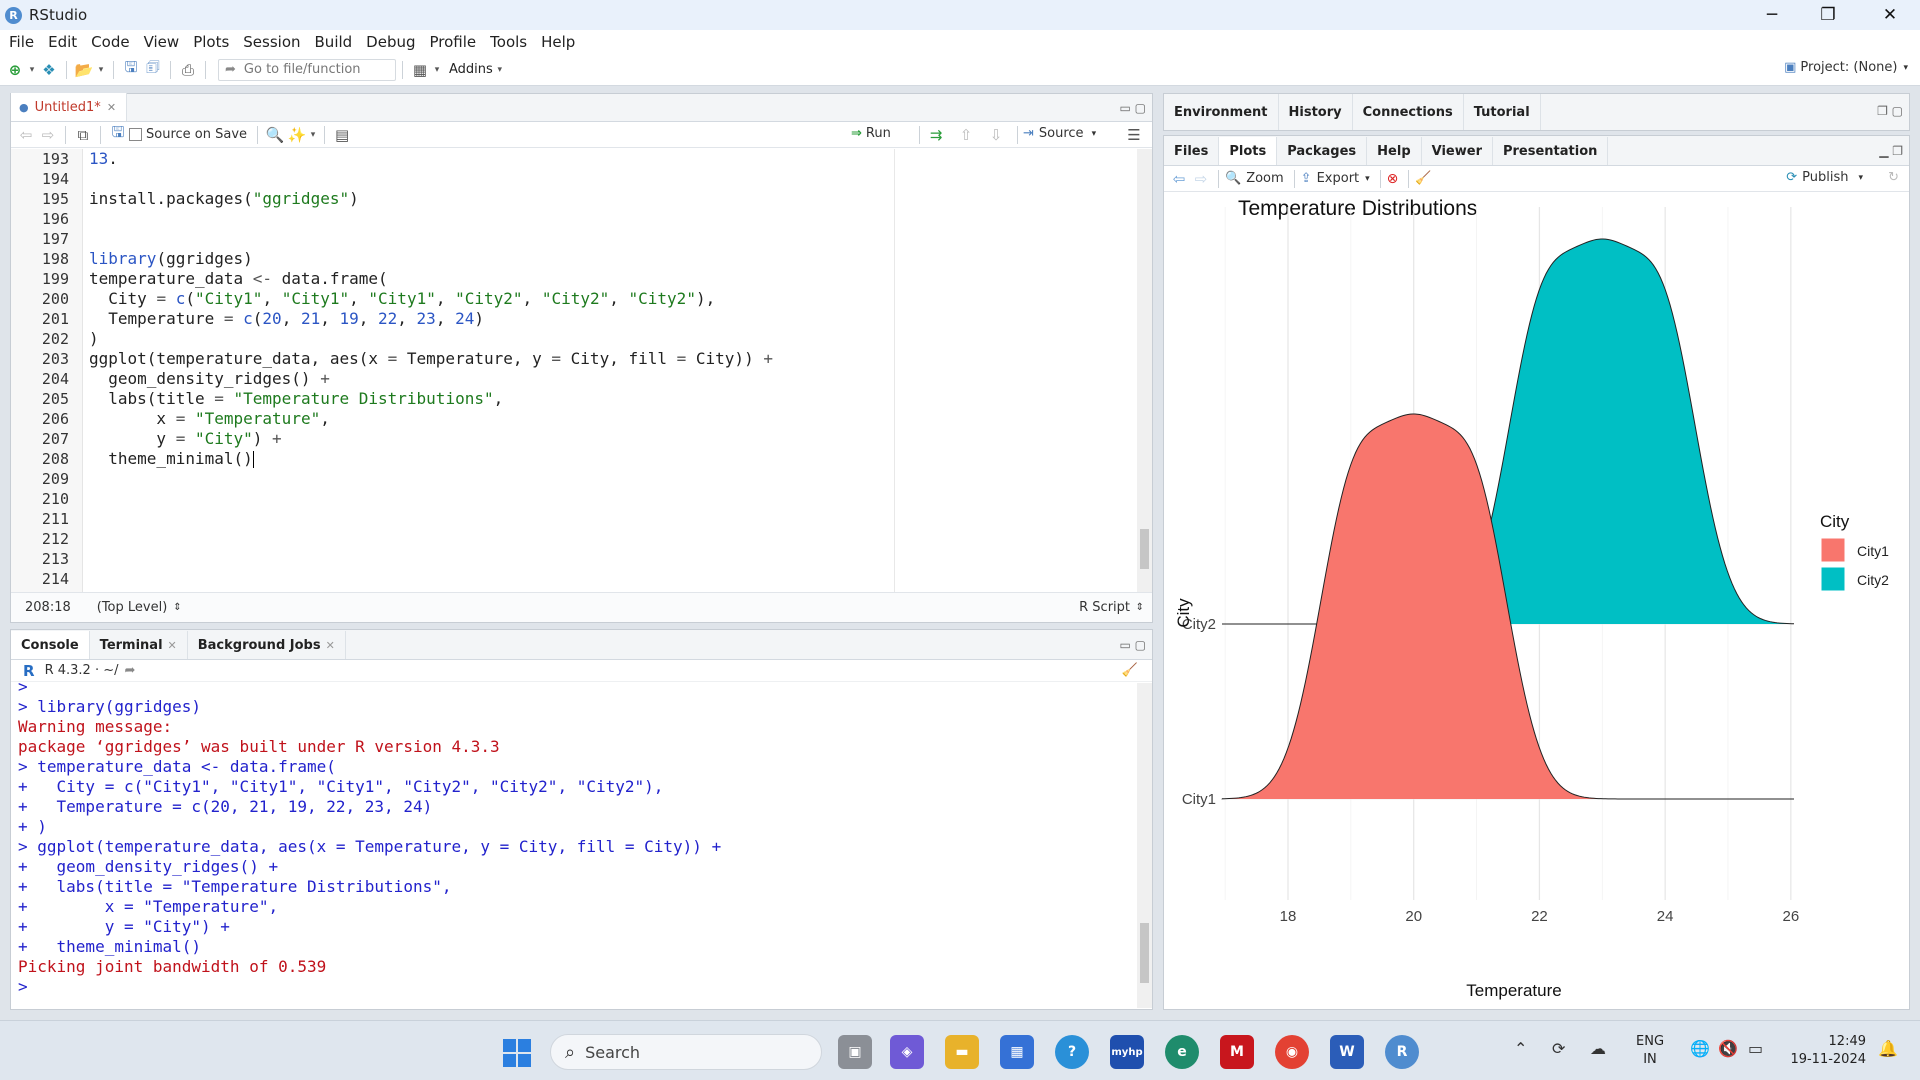 The height and width of the screenshot is (1080, 1920). I want to click on edge-icon: e, so click(1182, 1052).